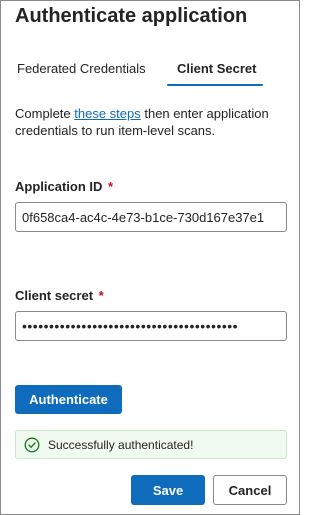  Describe the element at coordinates (151, 326) in the screenshot. I see `client-secret-input` at that location.